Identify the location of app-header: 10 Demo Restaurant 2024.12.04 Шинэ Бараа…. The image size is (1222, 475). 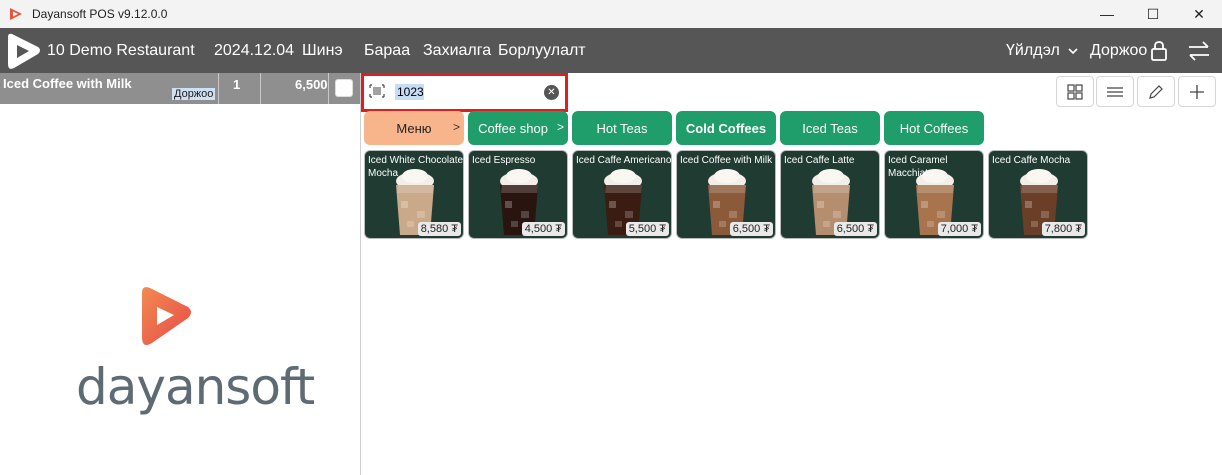
(611, 50).